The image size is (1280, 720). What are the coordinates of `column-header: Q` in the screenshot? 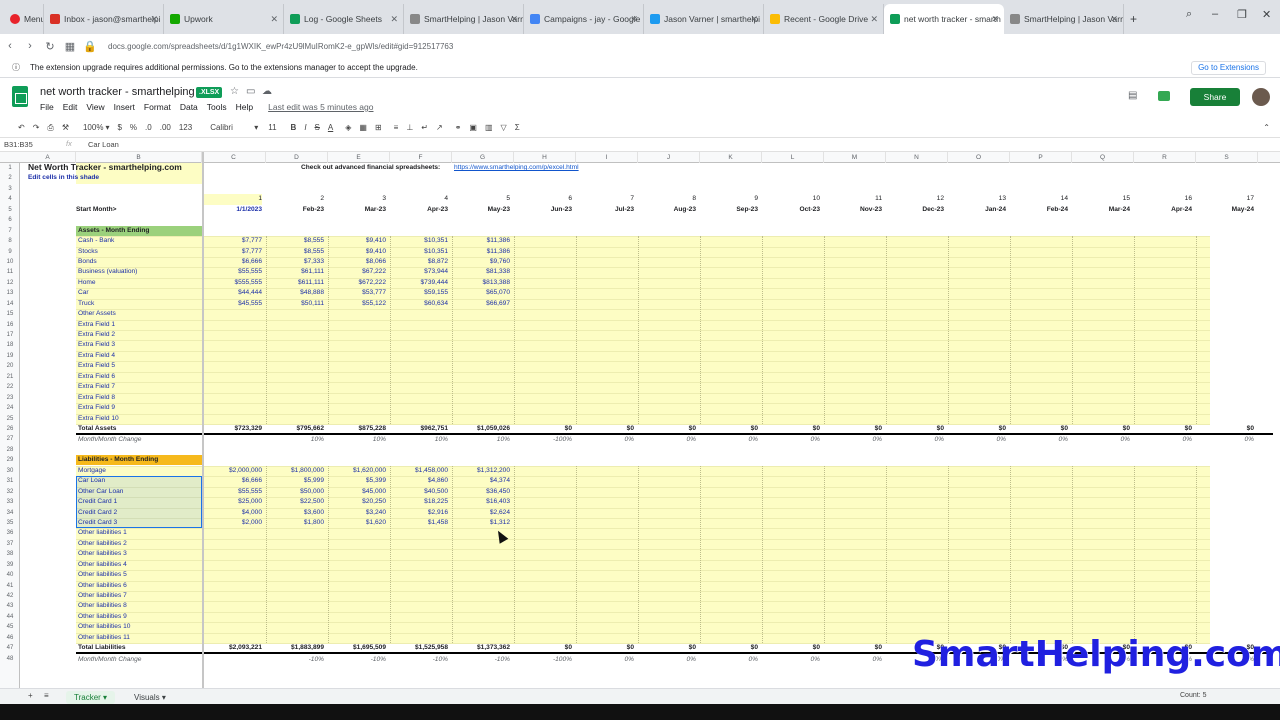 It's located at (1103, 157).